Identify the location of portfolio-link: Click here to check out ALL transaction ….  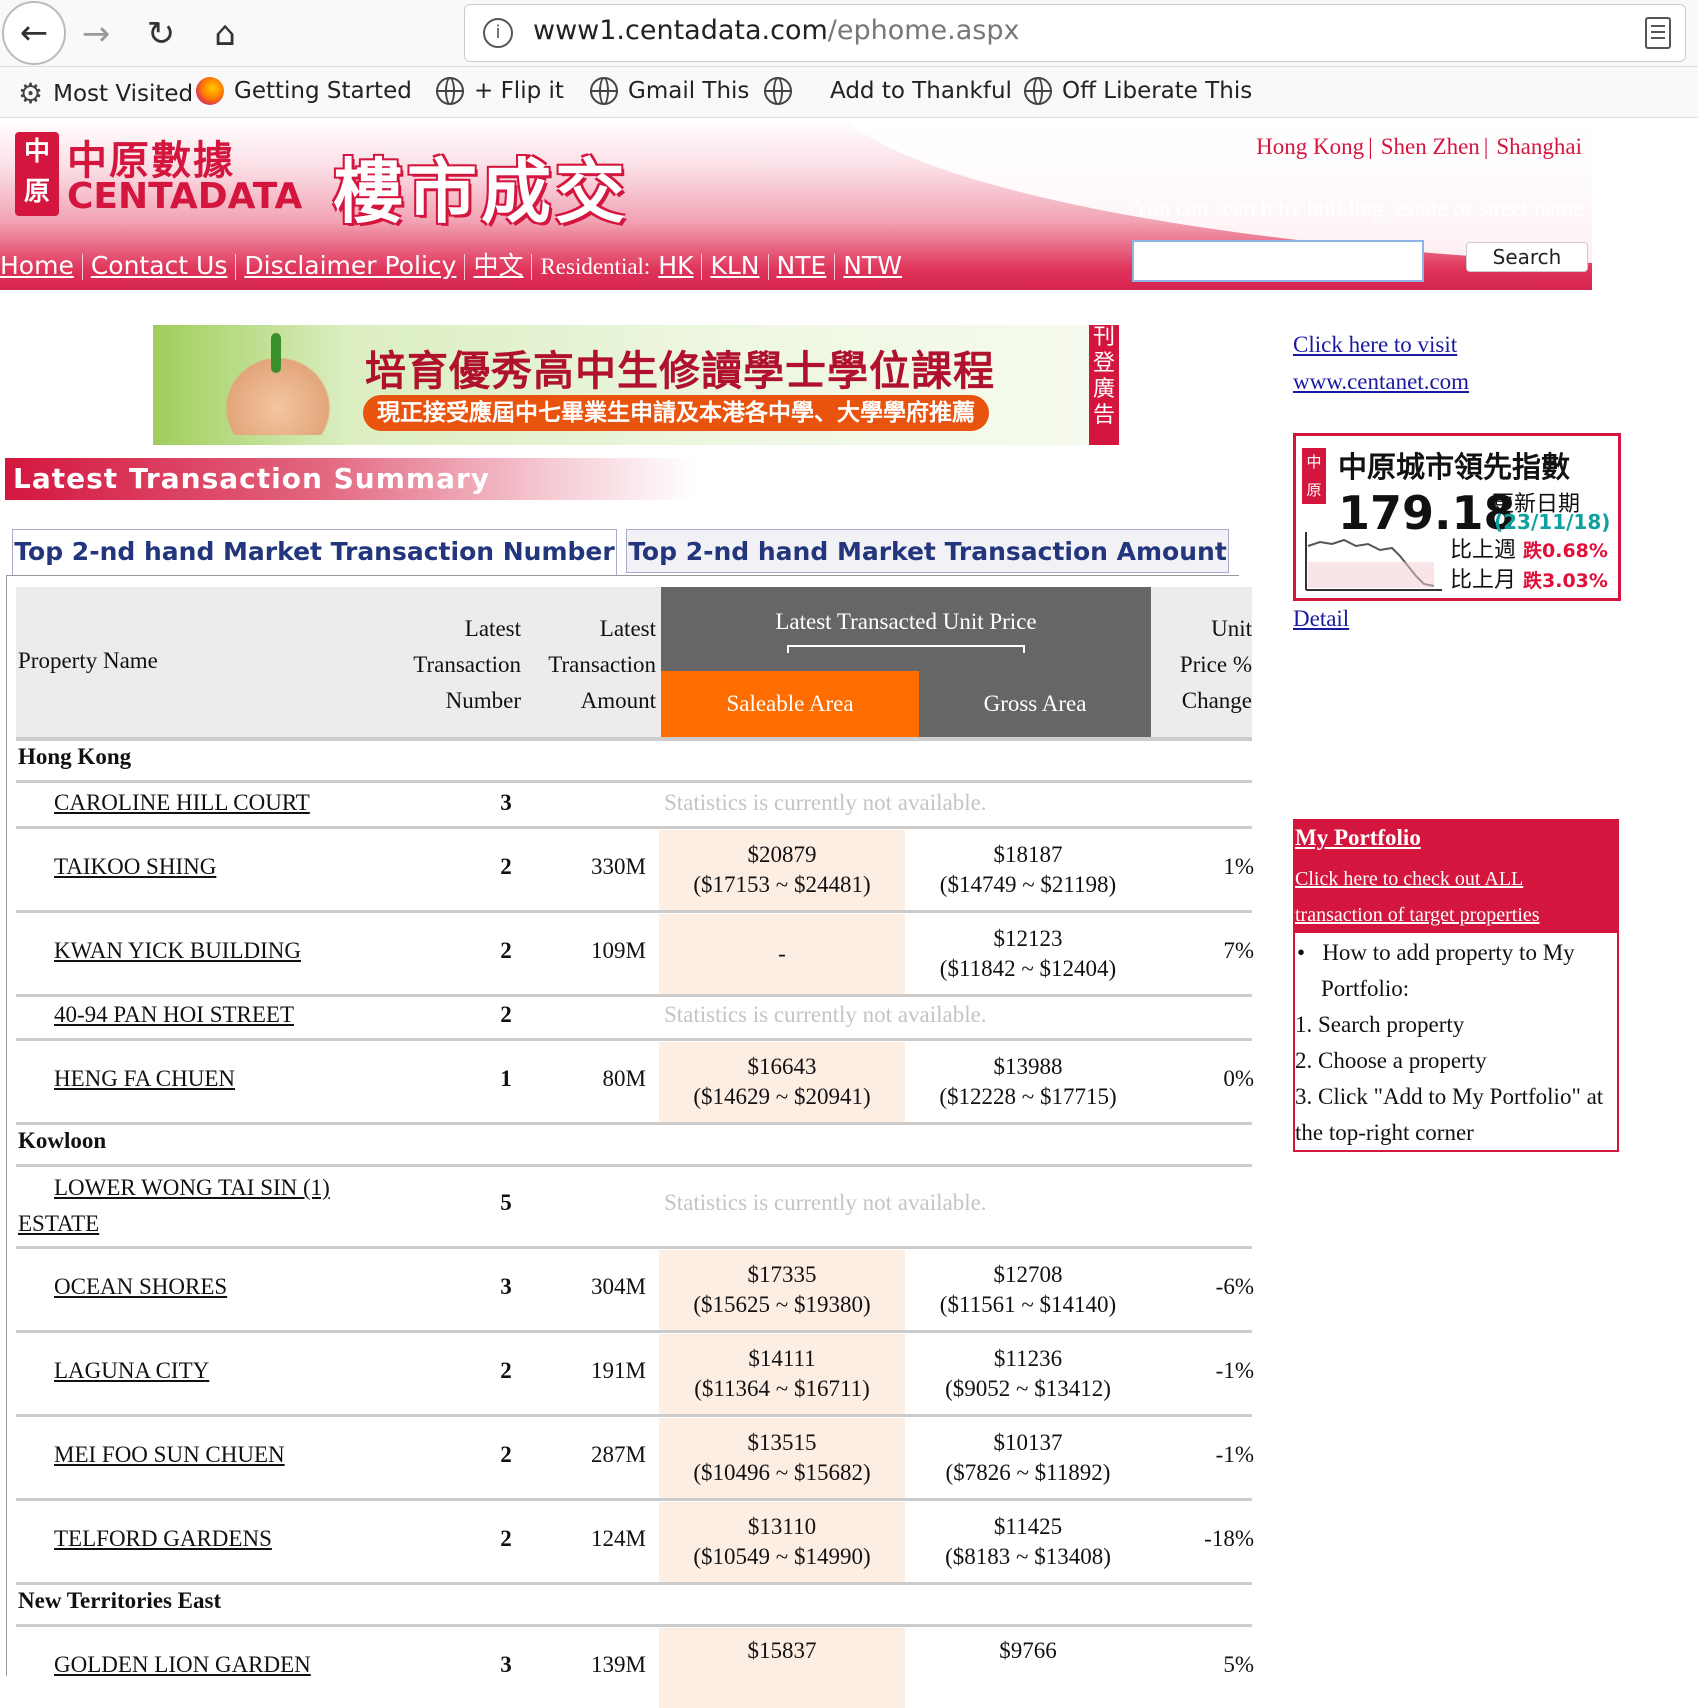
(1455, 897).